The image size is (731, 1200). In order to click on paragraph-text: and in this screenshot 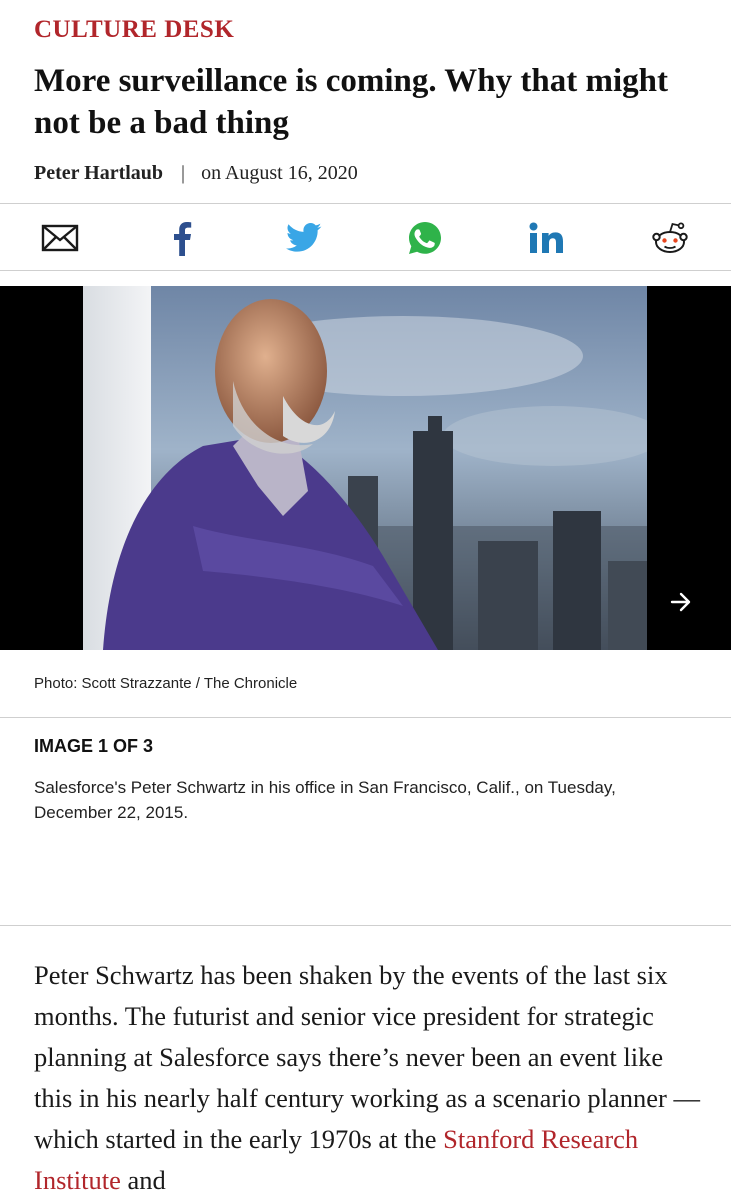, I will do `click(143, 1180)`.